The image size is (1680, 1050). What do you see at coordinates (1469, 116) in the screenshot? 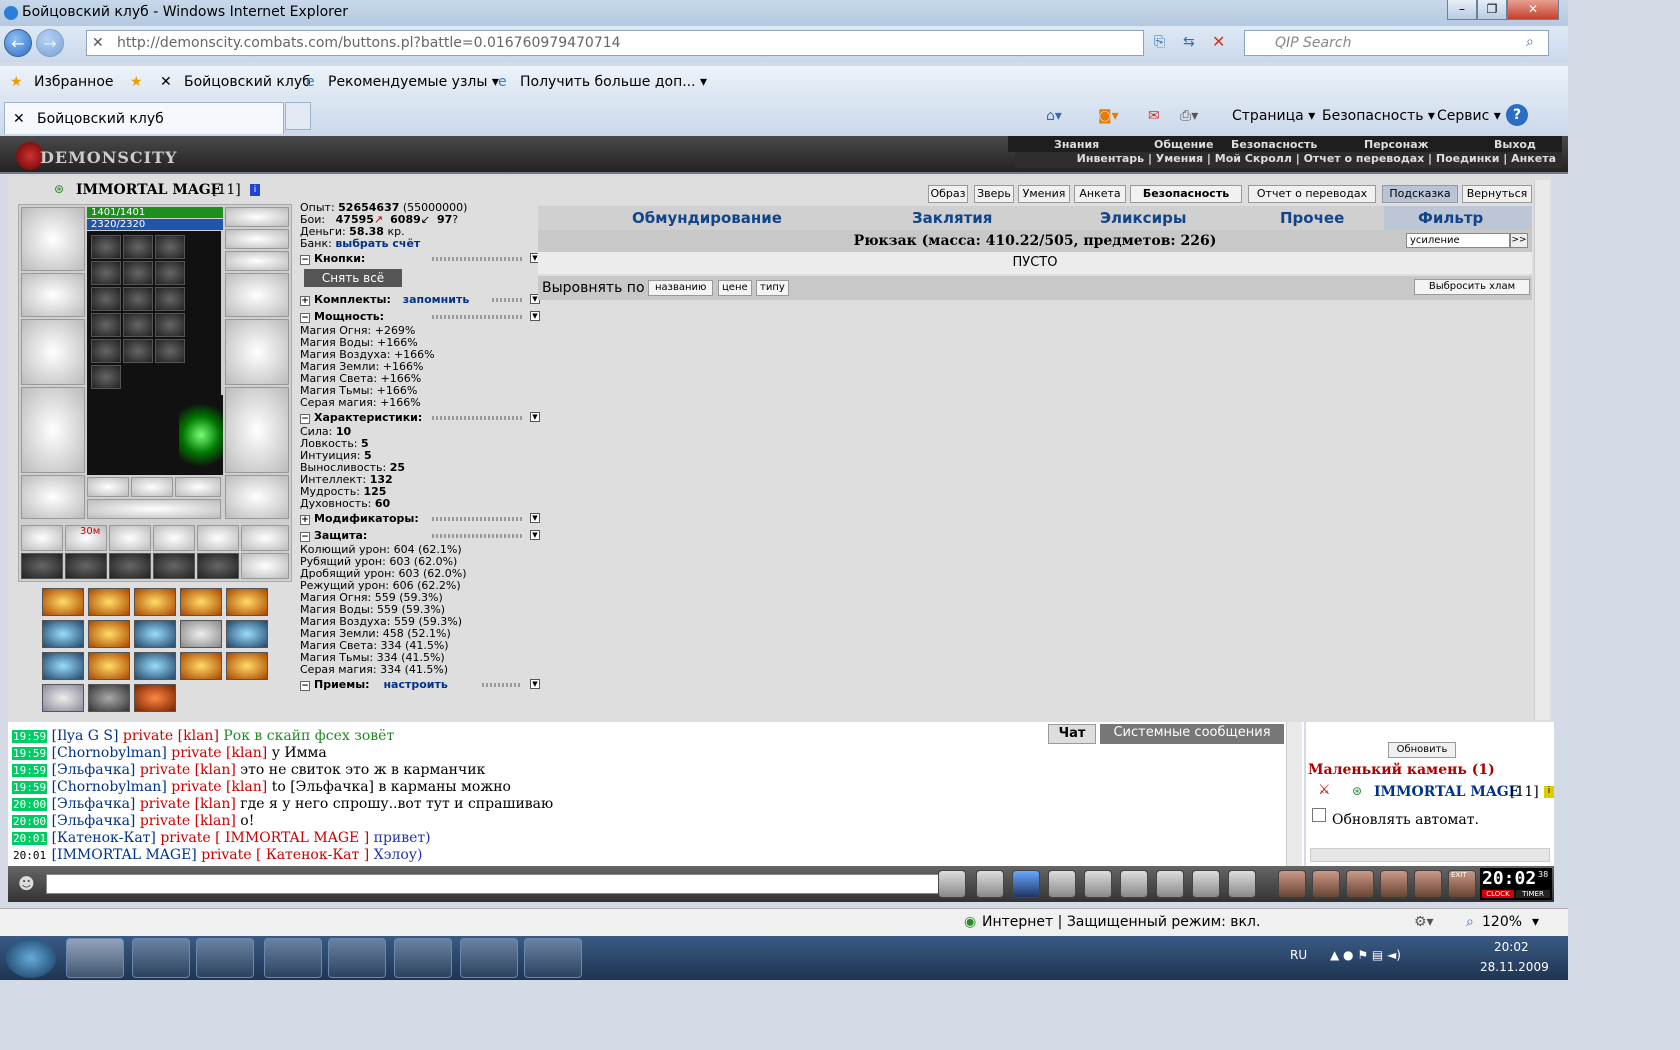
I see `service-menu: Сервис ▾` at bounding box center [1469, 116].